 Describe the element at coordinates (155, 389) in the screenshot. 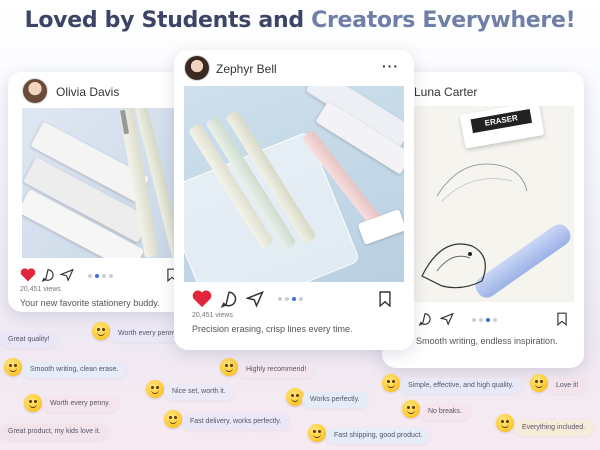

I see `sunglasses-emoji-icon` at that location.